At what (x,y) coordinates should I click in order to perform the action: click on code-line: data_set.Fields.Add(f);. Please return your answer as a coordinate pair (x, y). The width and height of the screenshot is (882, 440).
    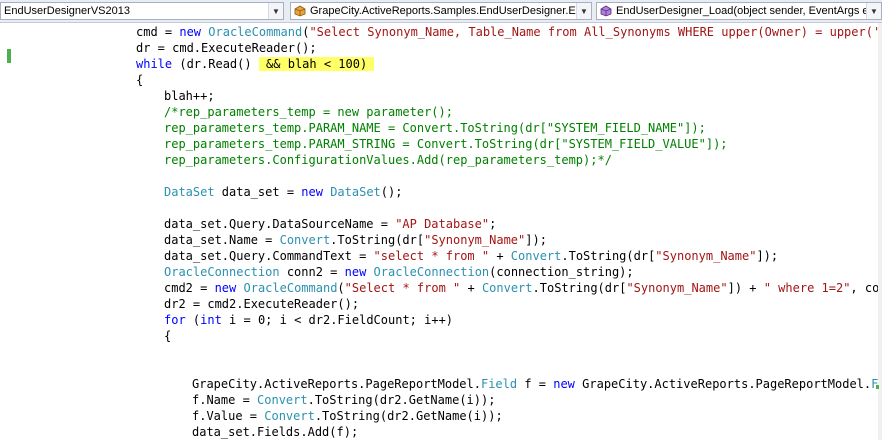
    Looking at the image, I should click on (275, 432).